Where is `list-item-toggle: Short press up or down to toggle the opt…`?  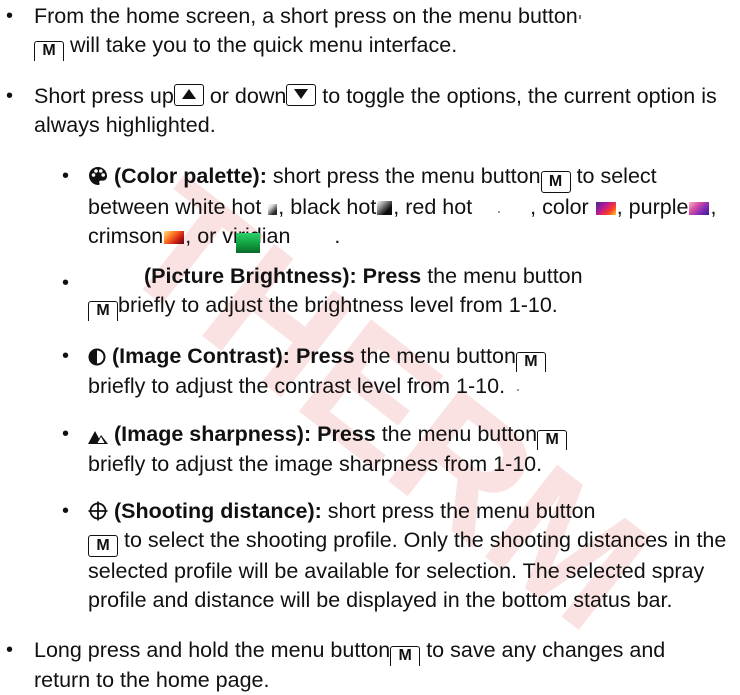 list-item-toggle: Short press up or down to toggle the opt… is located at coordinates (375, 110).